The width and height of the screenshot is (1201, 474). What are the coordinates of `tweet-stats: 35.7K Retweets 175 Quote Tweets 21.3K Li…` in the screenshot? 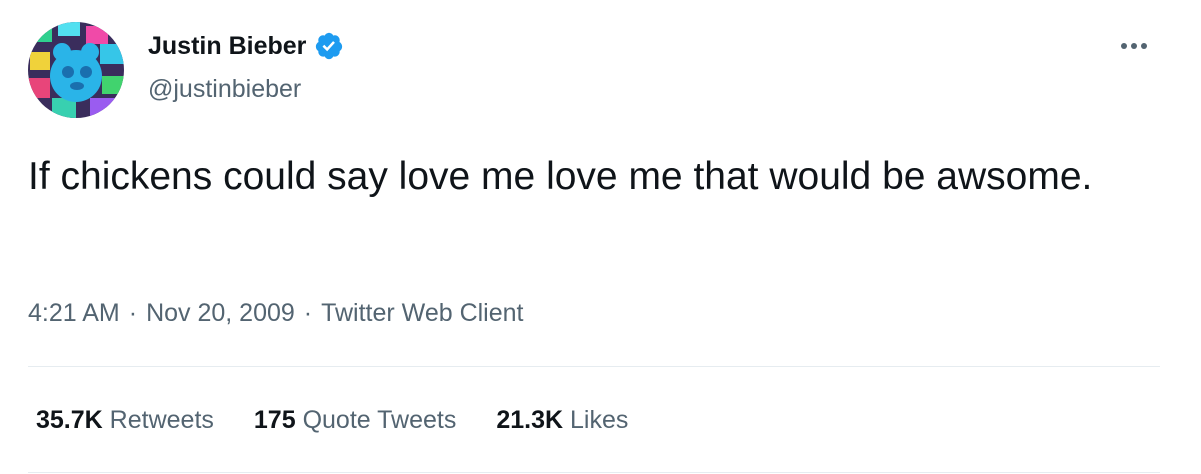 It's located at (332, 420).